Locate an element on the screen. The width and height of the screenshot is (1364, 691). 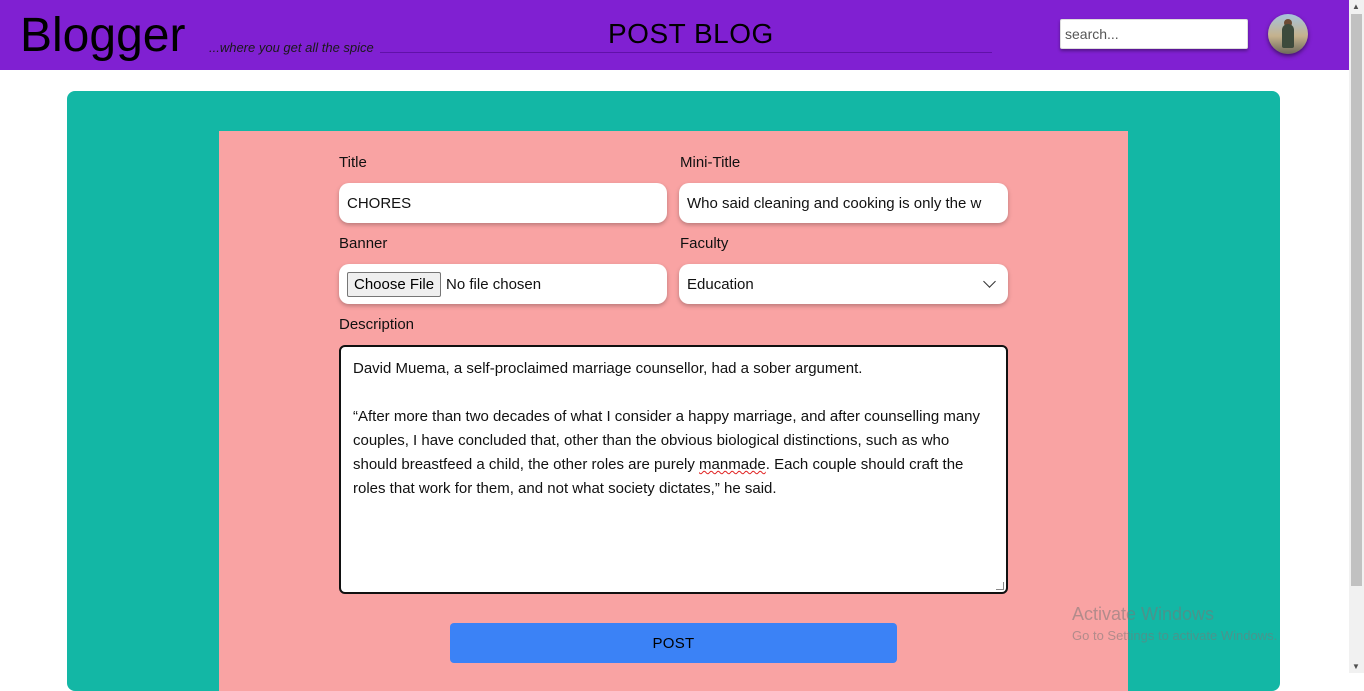
watermark-title: Activate Windows is located at coordinates (1143, 614).